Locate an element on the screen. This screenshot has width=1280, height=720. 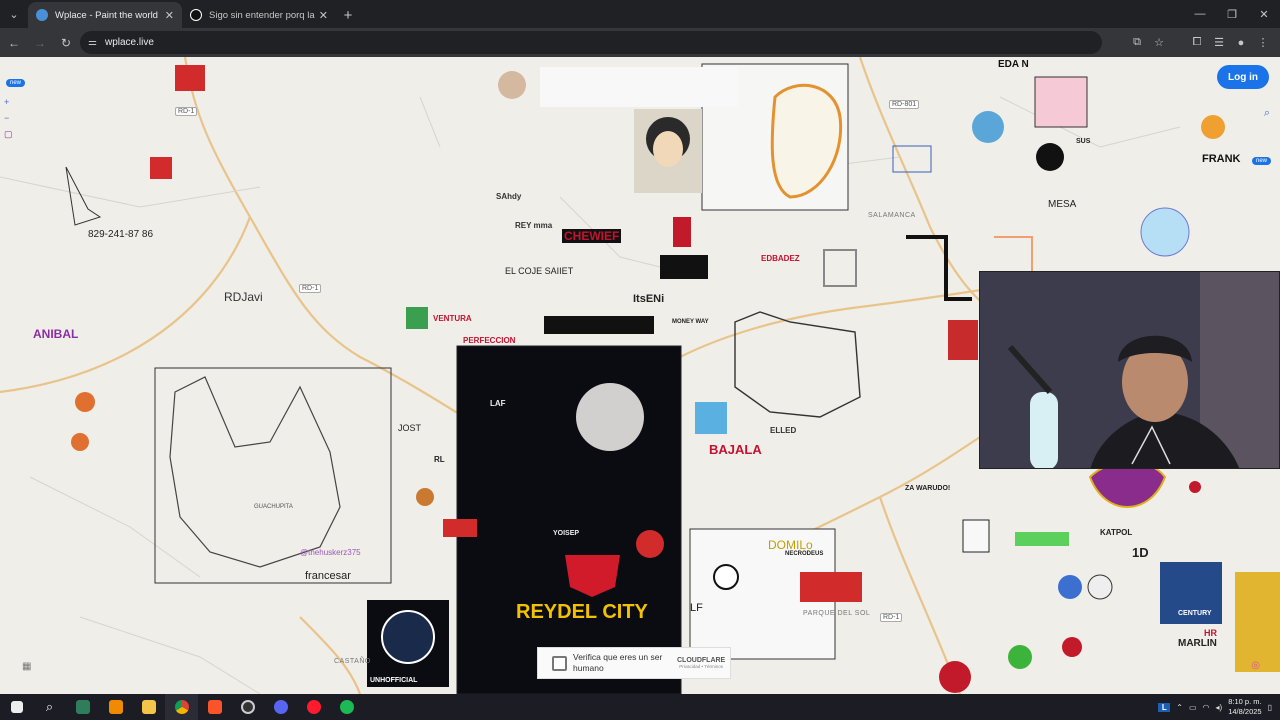
login-button: Log in is located at coordinates (1243, 77).